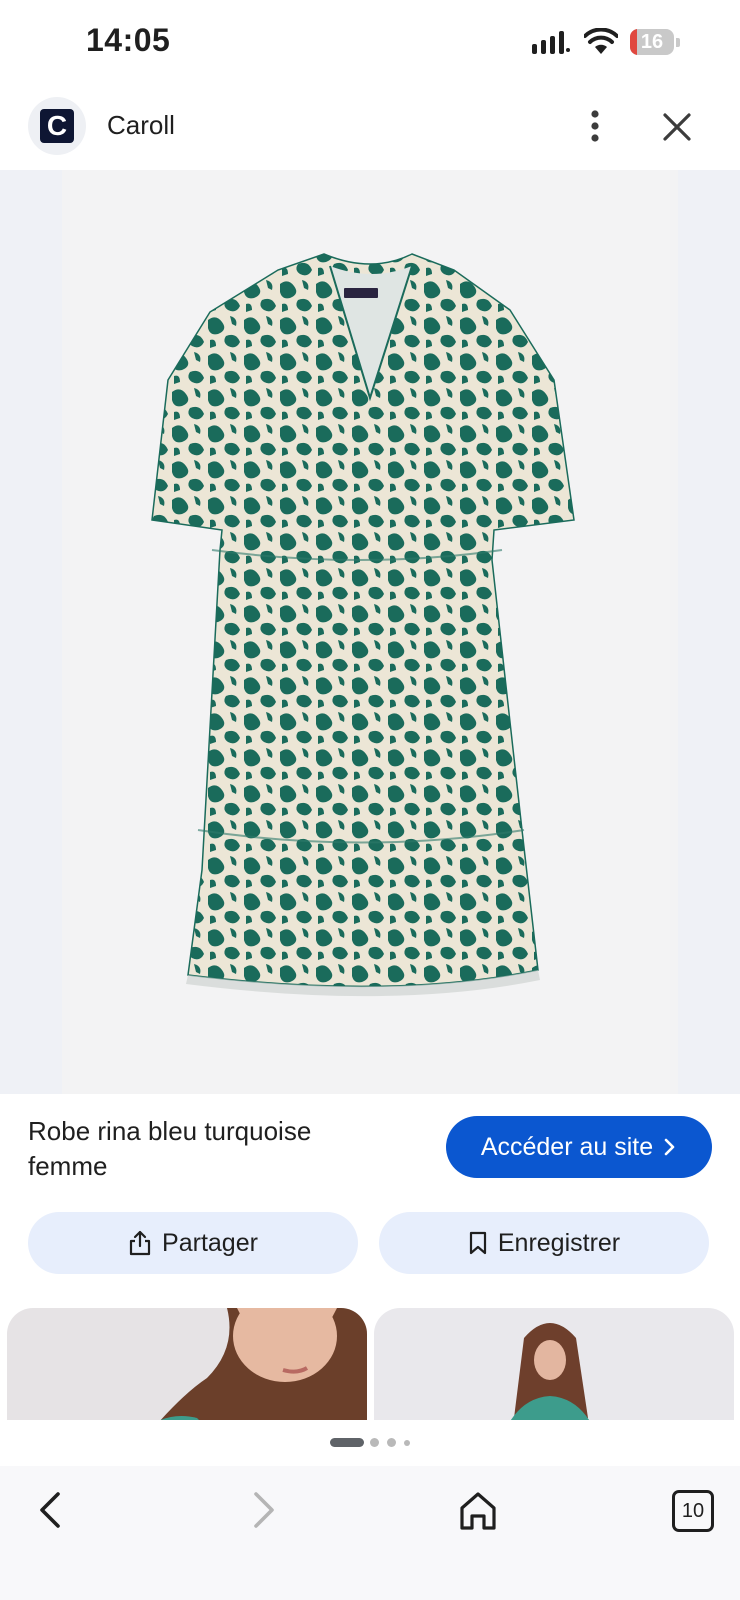 This screenshot has height=1600, width=740. What do you see at coordinates (669, 1147) in the screenshot?
I see `chevron-right-icon` at bounding box center [669, 1147].